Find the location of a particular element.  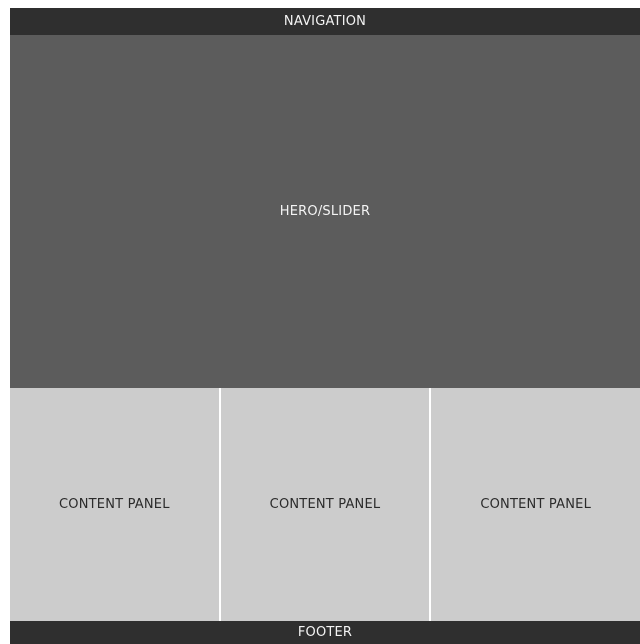

navigation-label: NAVIGATION is located at coordinates (325, 21).